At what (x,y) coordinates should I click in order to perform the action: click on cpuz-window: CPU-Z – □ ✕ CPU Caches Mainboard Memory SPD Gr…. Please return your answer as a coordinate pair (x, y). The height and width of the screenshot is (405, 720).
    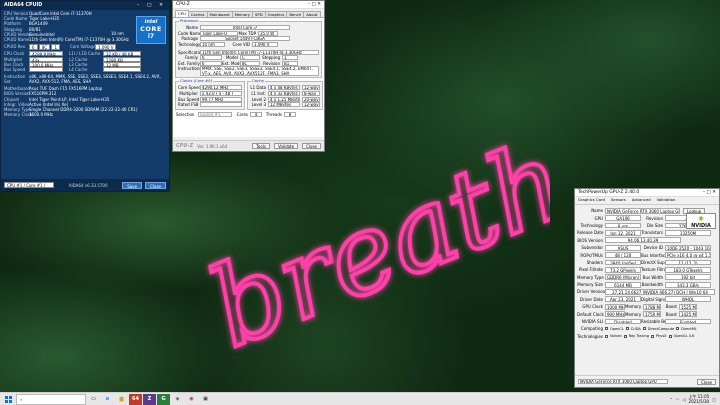
    Looking at the image, I should click on (248, 76).